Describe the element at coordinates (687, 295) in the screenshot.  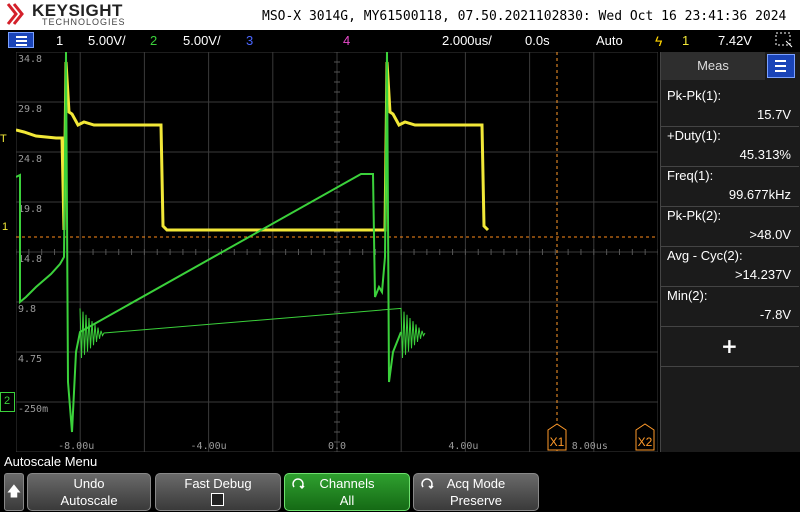
I see `meas-label: Min(2):` at that location.